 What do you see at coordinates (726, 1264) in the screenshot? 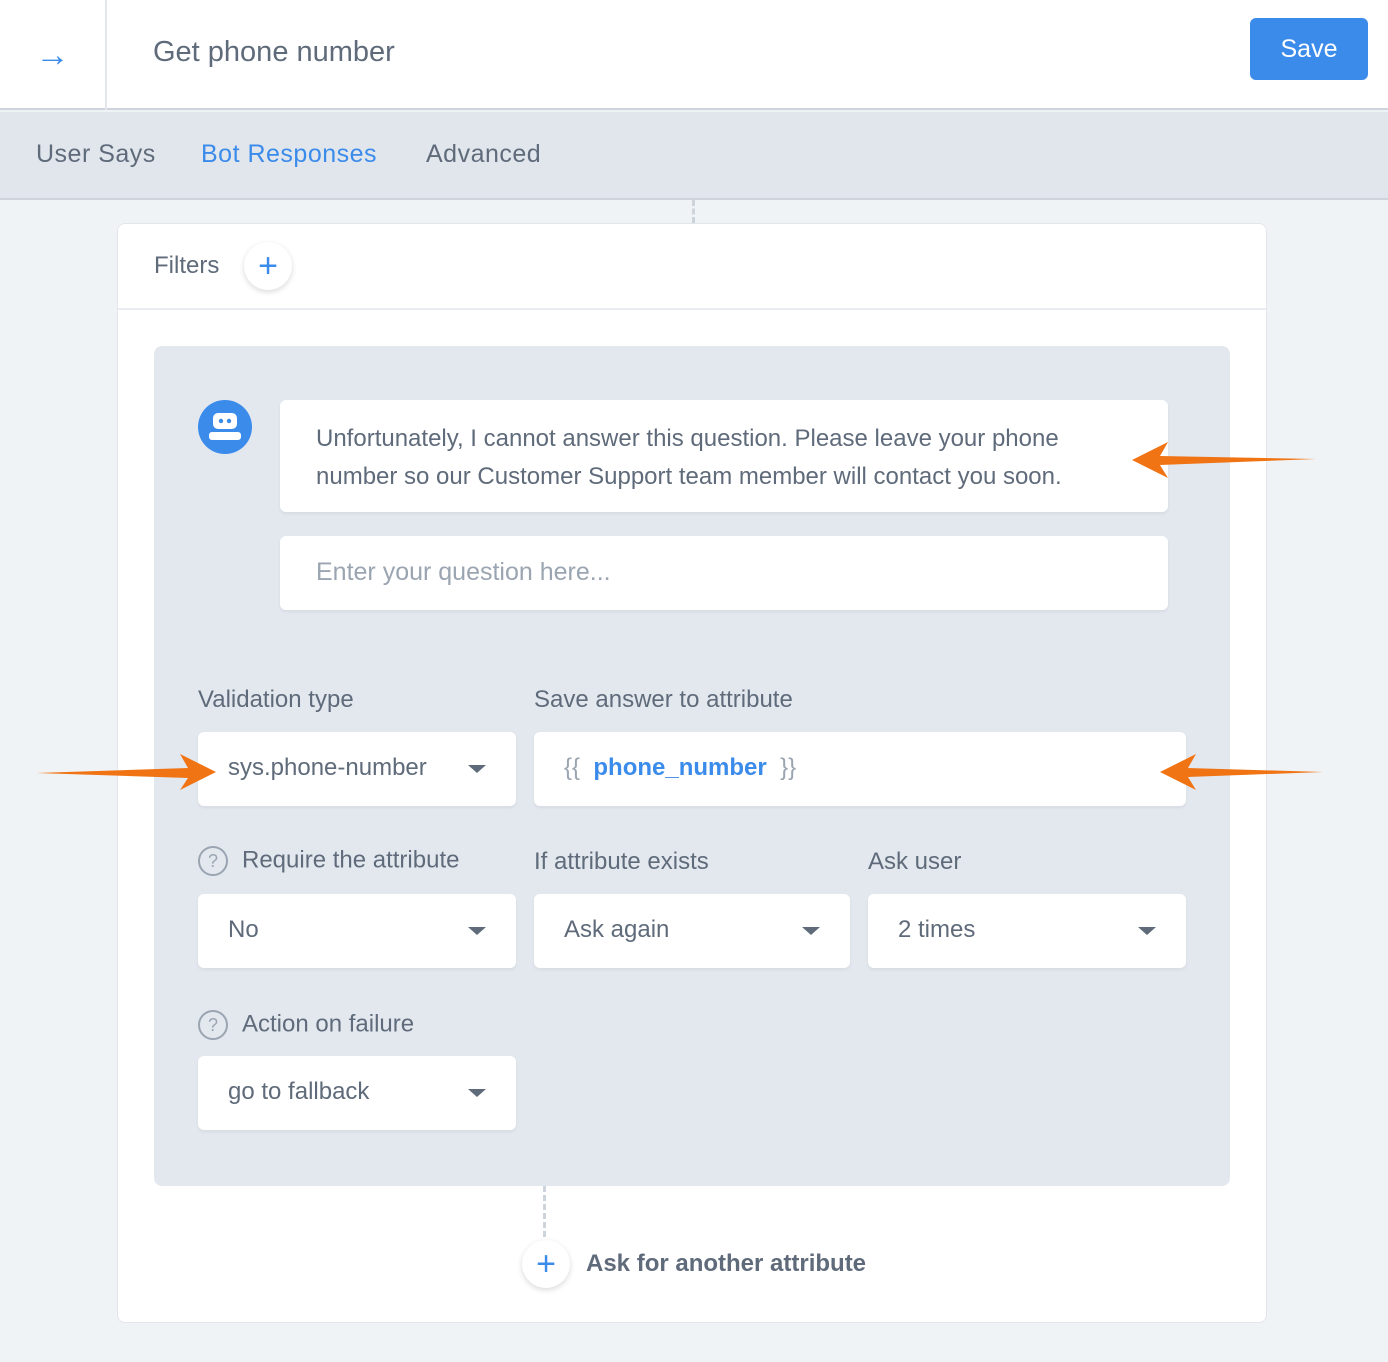
I see `add-attribute-label: Ask for another attribute` at bounding box center [726, 1264].